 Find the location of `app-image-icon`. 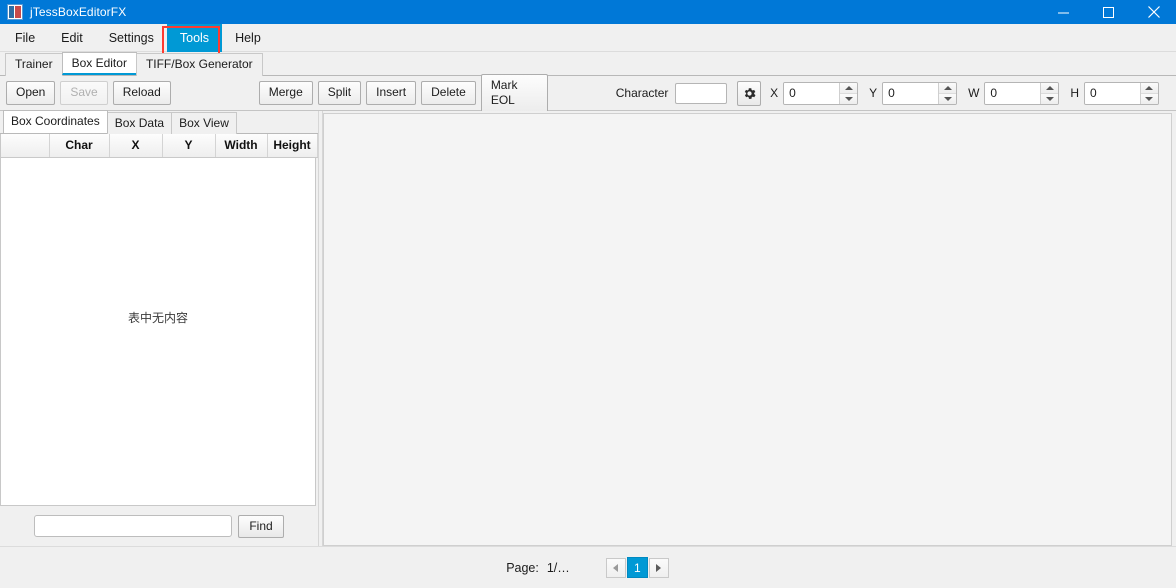

app-image-icon is located at coordinates (15, 12).